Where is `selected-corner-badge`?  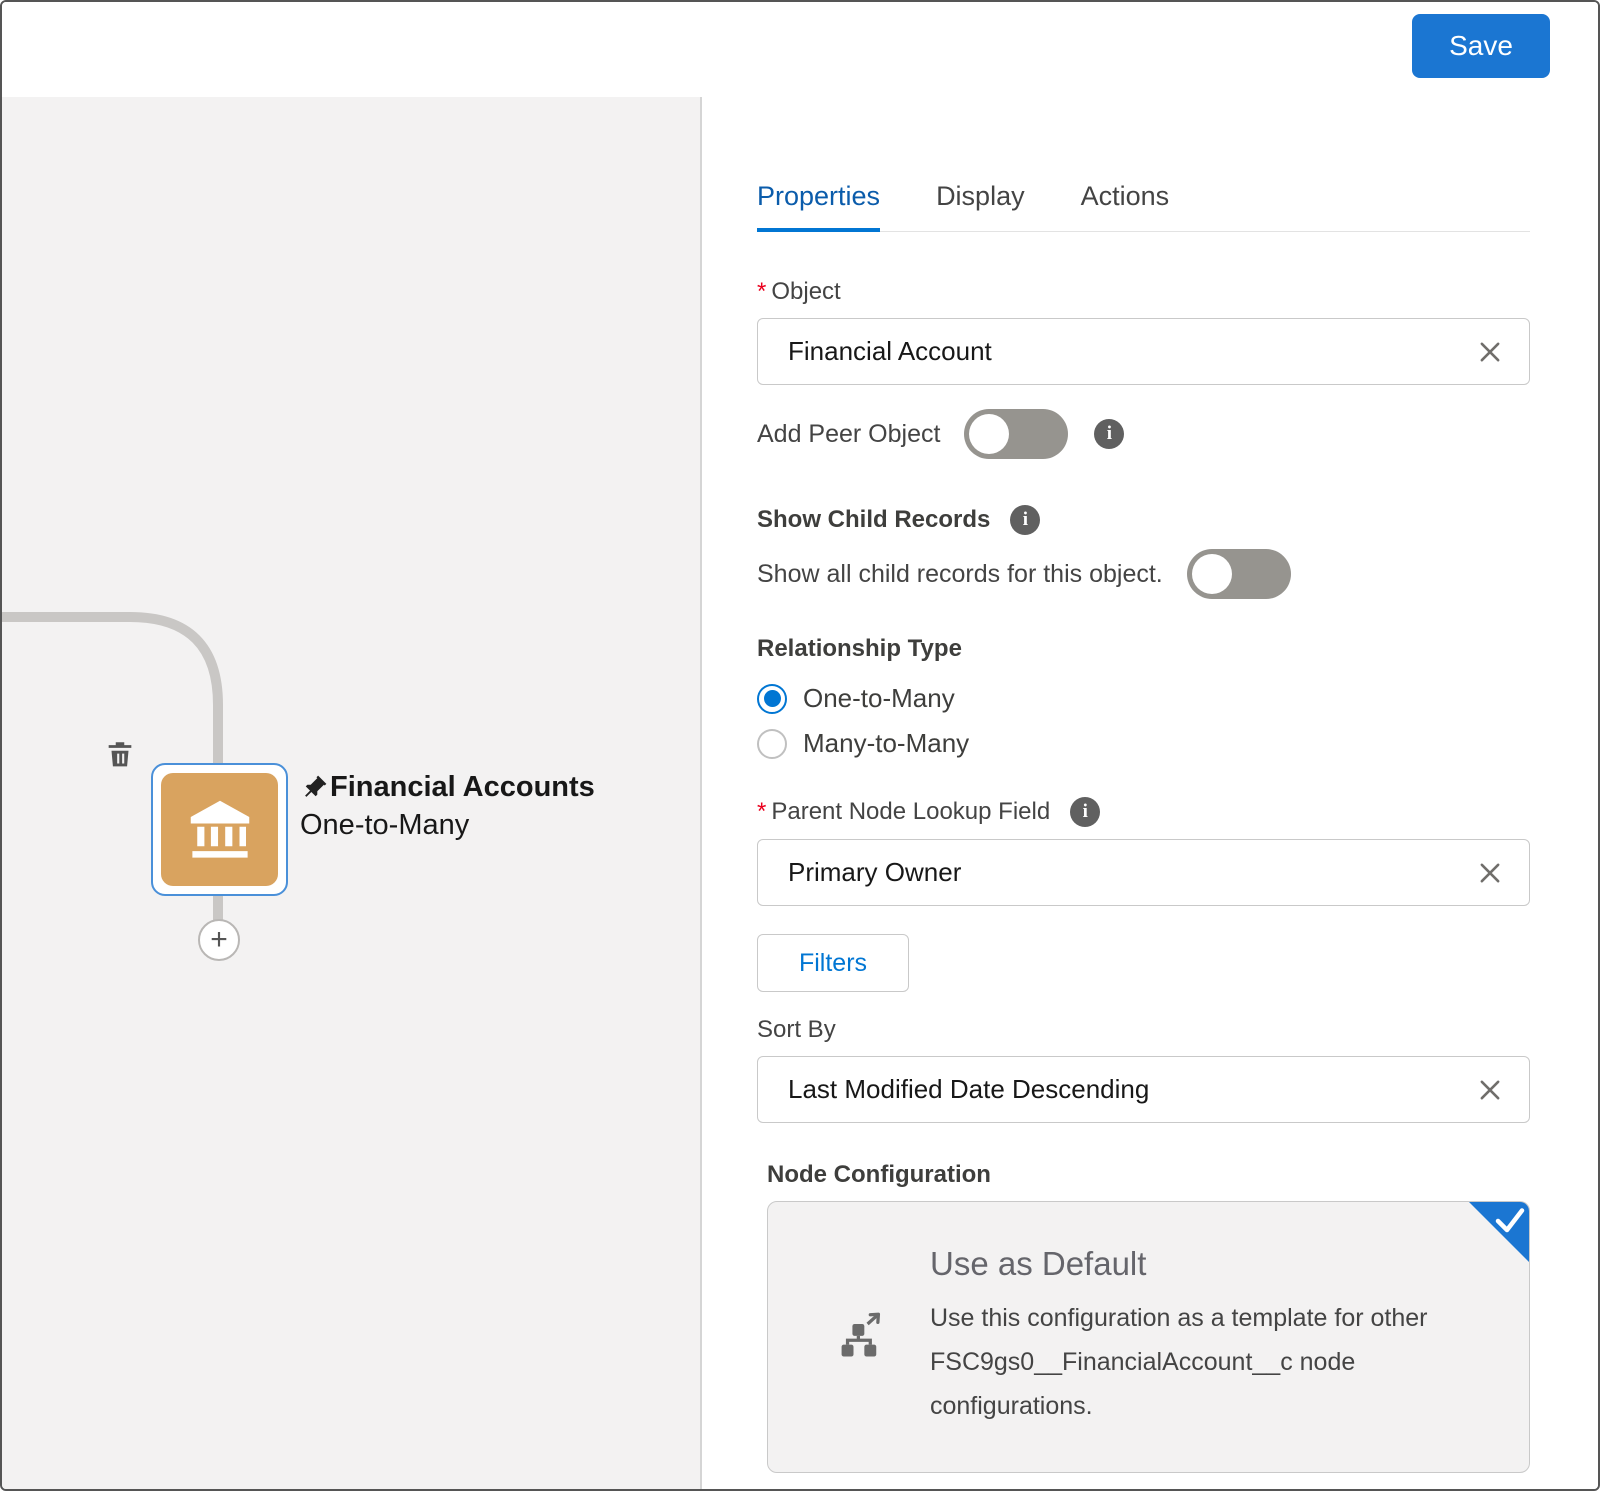 selected-corner-badge is located at coordinates (1499, 1232).